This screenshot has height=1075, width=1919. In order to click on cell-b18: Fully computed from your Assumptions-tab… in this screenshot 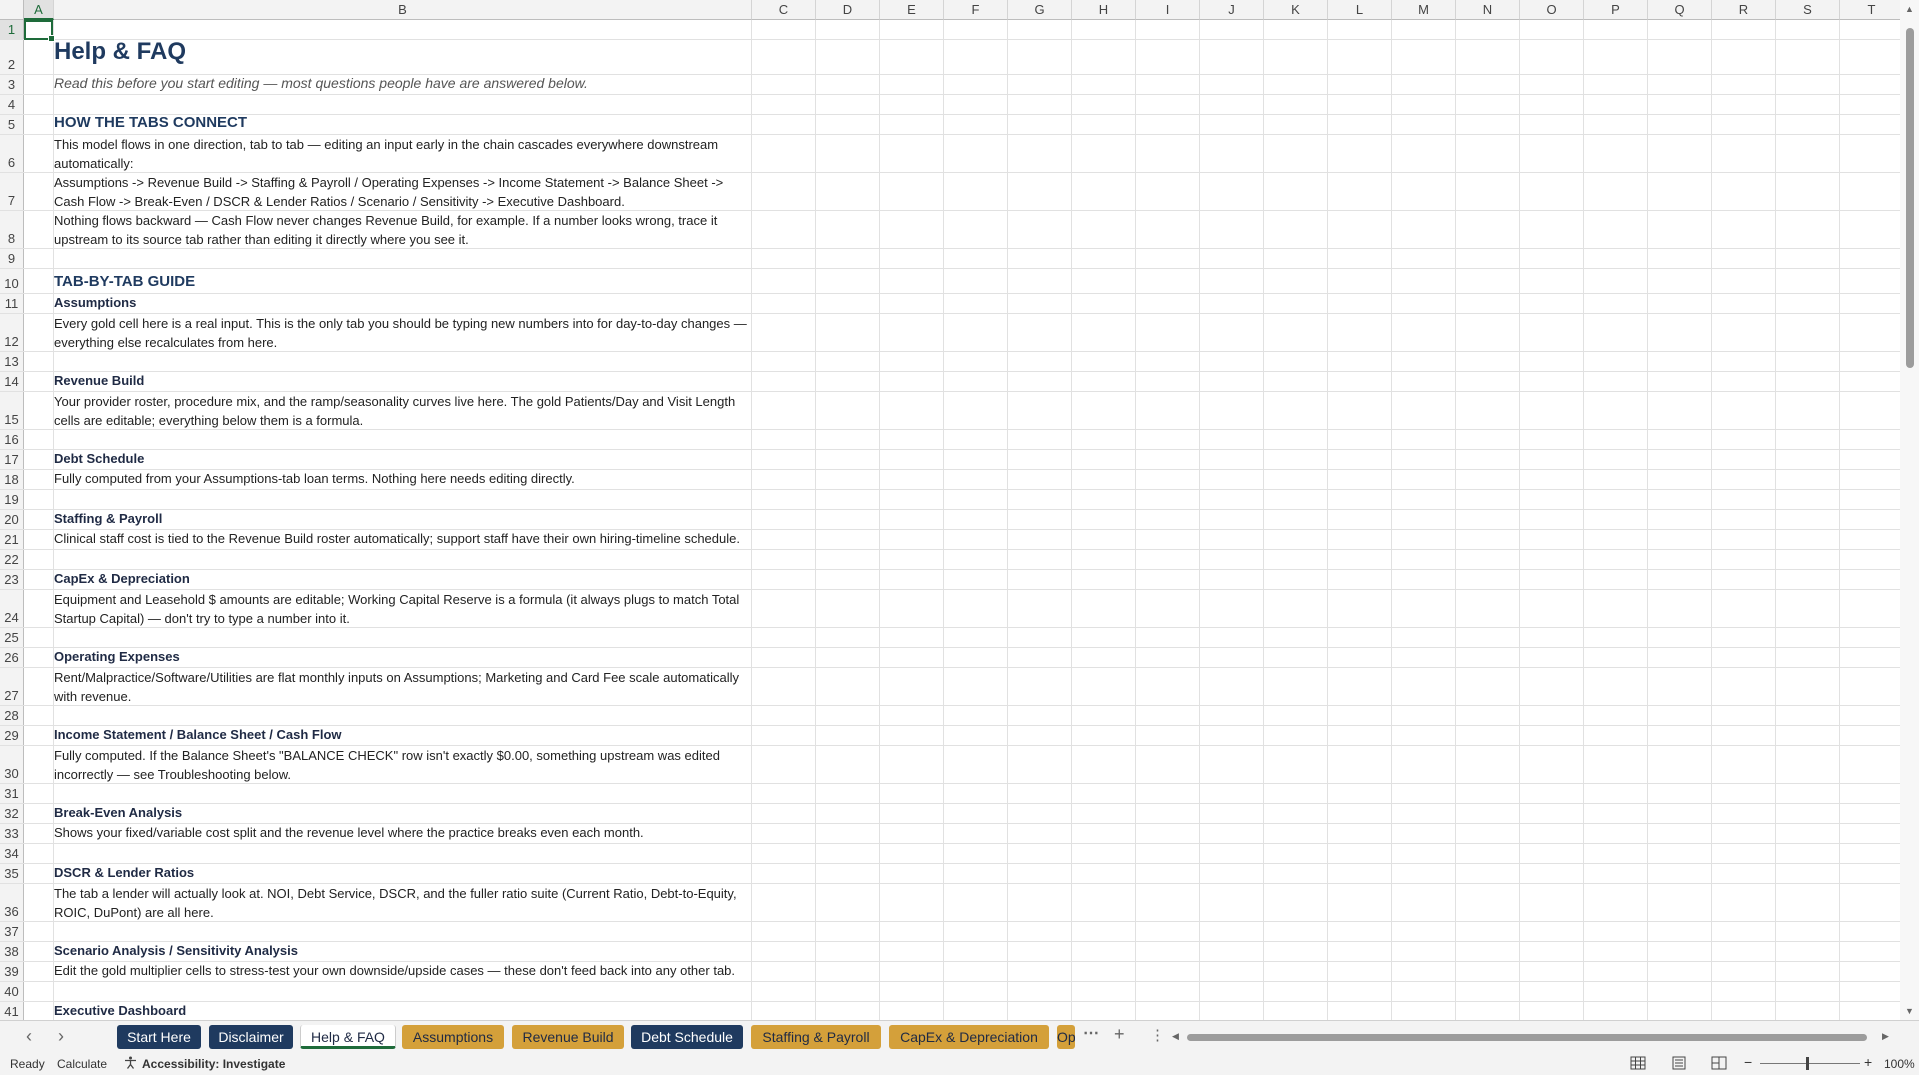, I will do `click(402, 479)`.